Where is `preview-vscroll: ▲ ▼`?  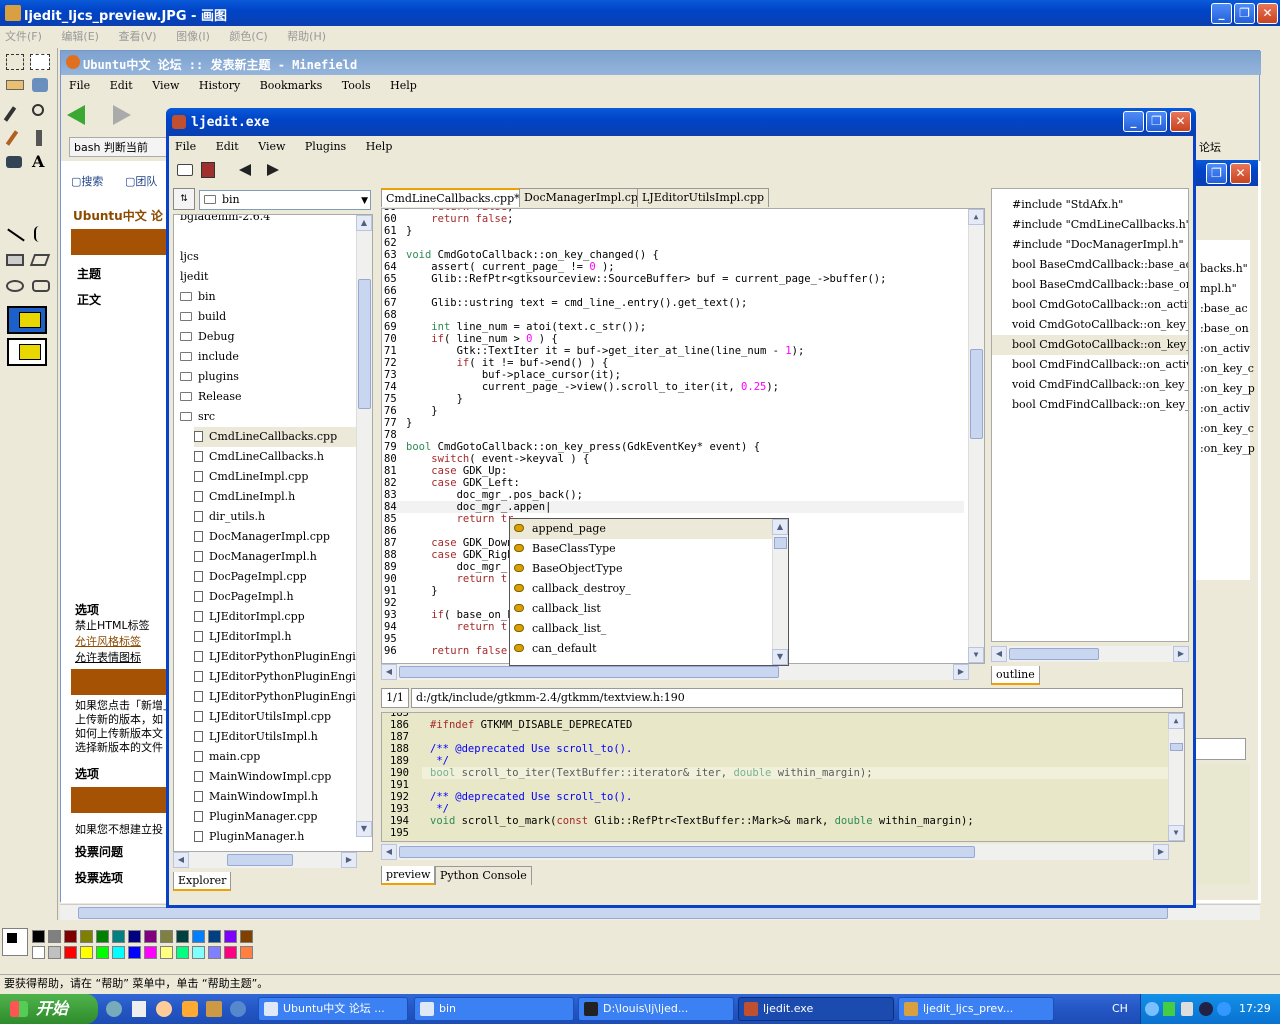 preview-vscroll: ▲ ▼ is located at coordinates (1176, 777).